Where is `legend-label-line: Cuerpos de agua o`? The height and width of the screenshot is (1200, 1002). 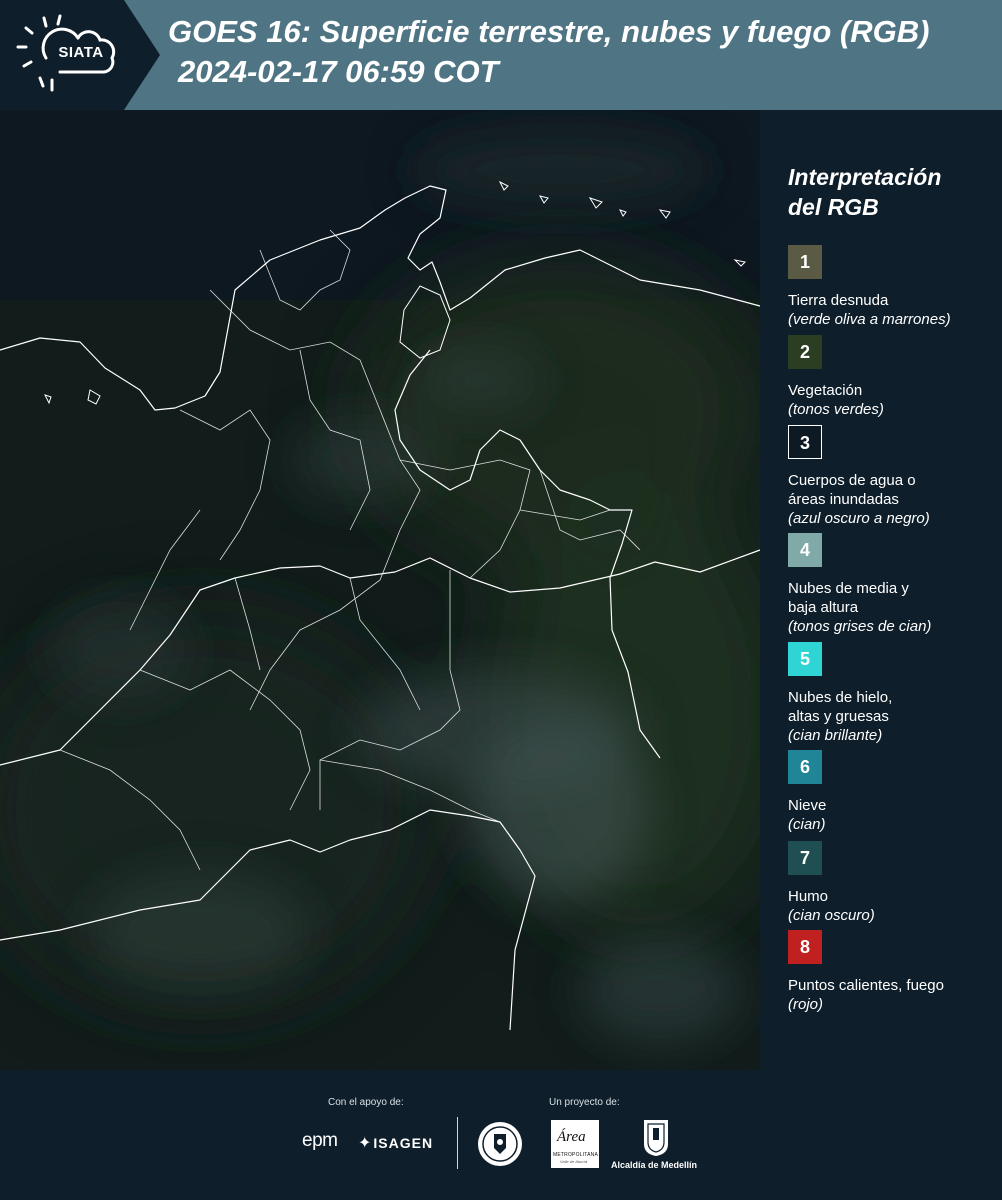 legend-label-line: Cuerpos de agua o is located at coordinates (852, 480).